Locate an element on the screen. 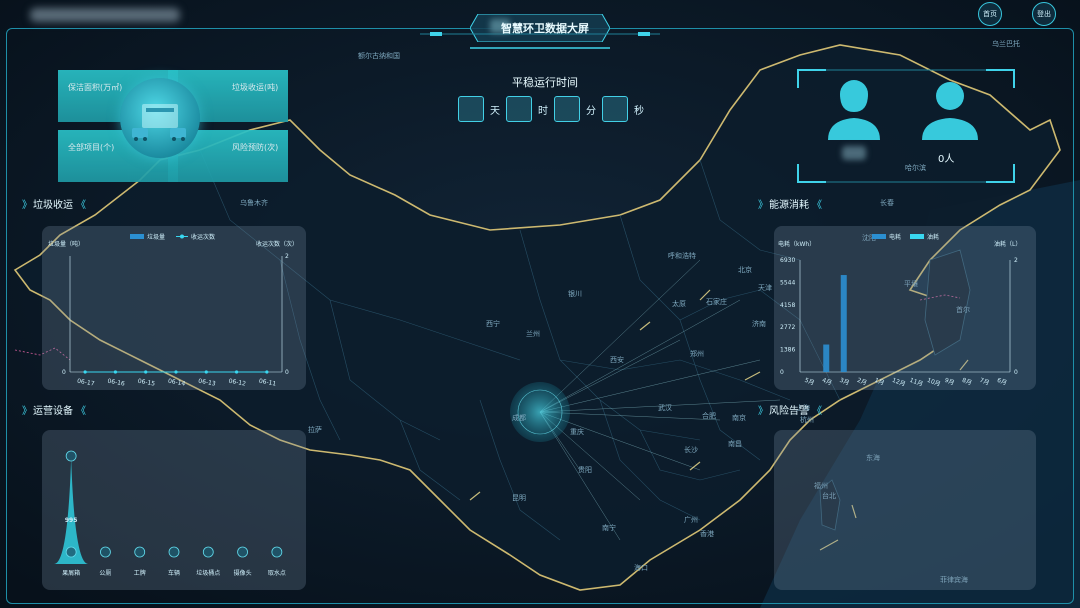 The width and height of the screenshot is (1080, 608). map-label: 重庆 is located at coordinates (577, 431).